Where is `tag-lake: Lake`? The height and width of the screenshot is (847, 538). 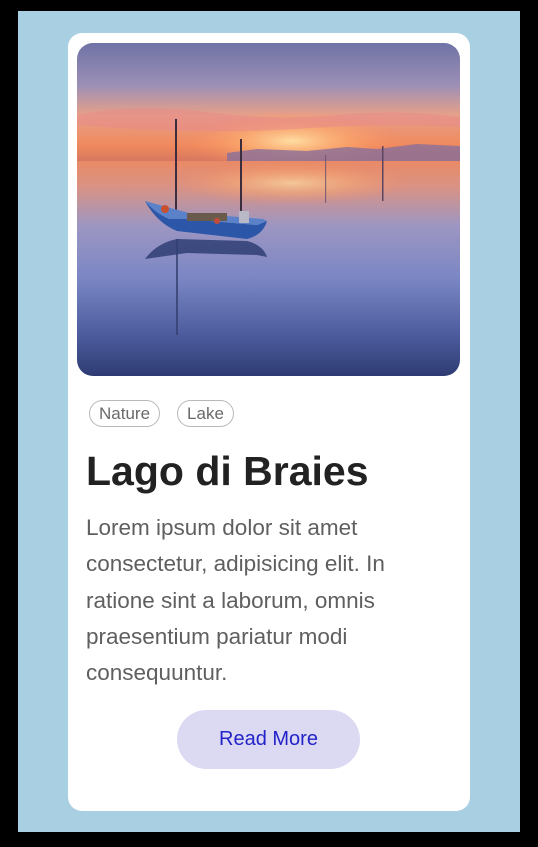
tag-lake: Lake is located at coordinates (205, 413).